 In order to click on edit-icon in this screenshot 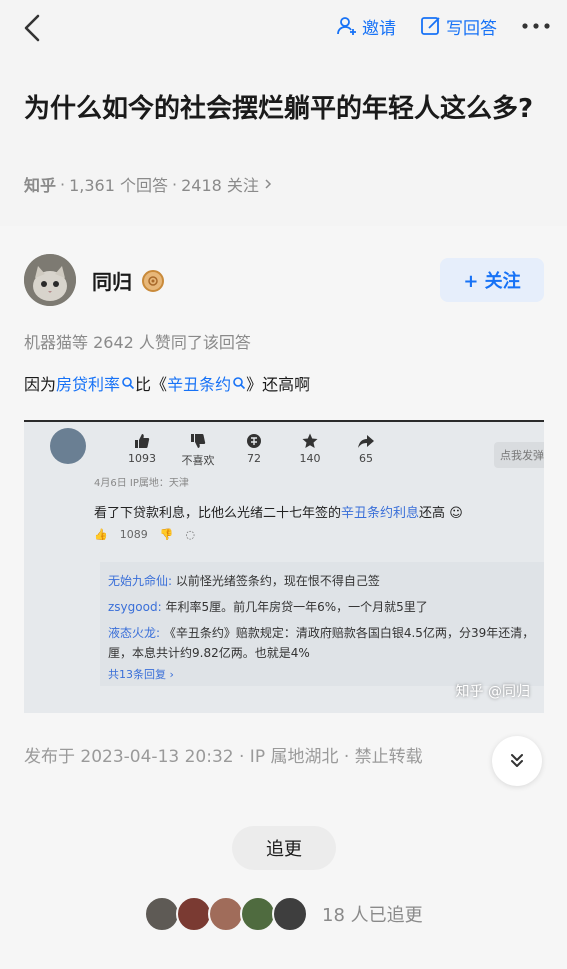, I will do `click(430, 26)`.